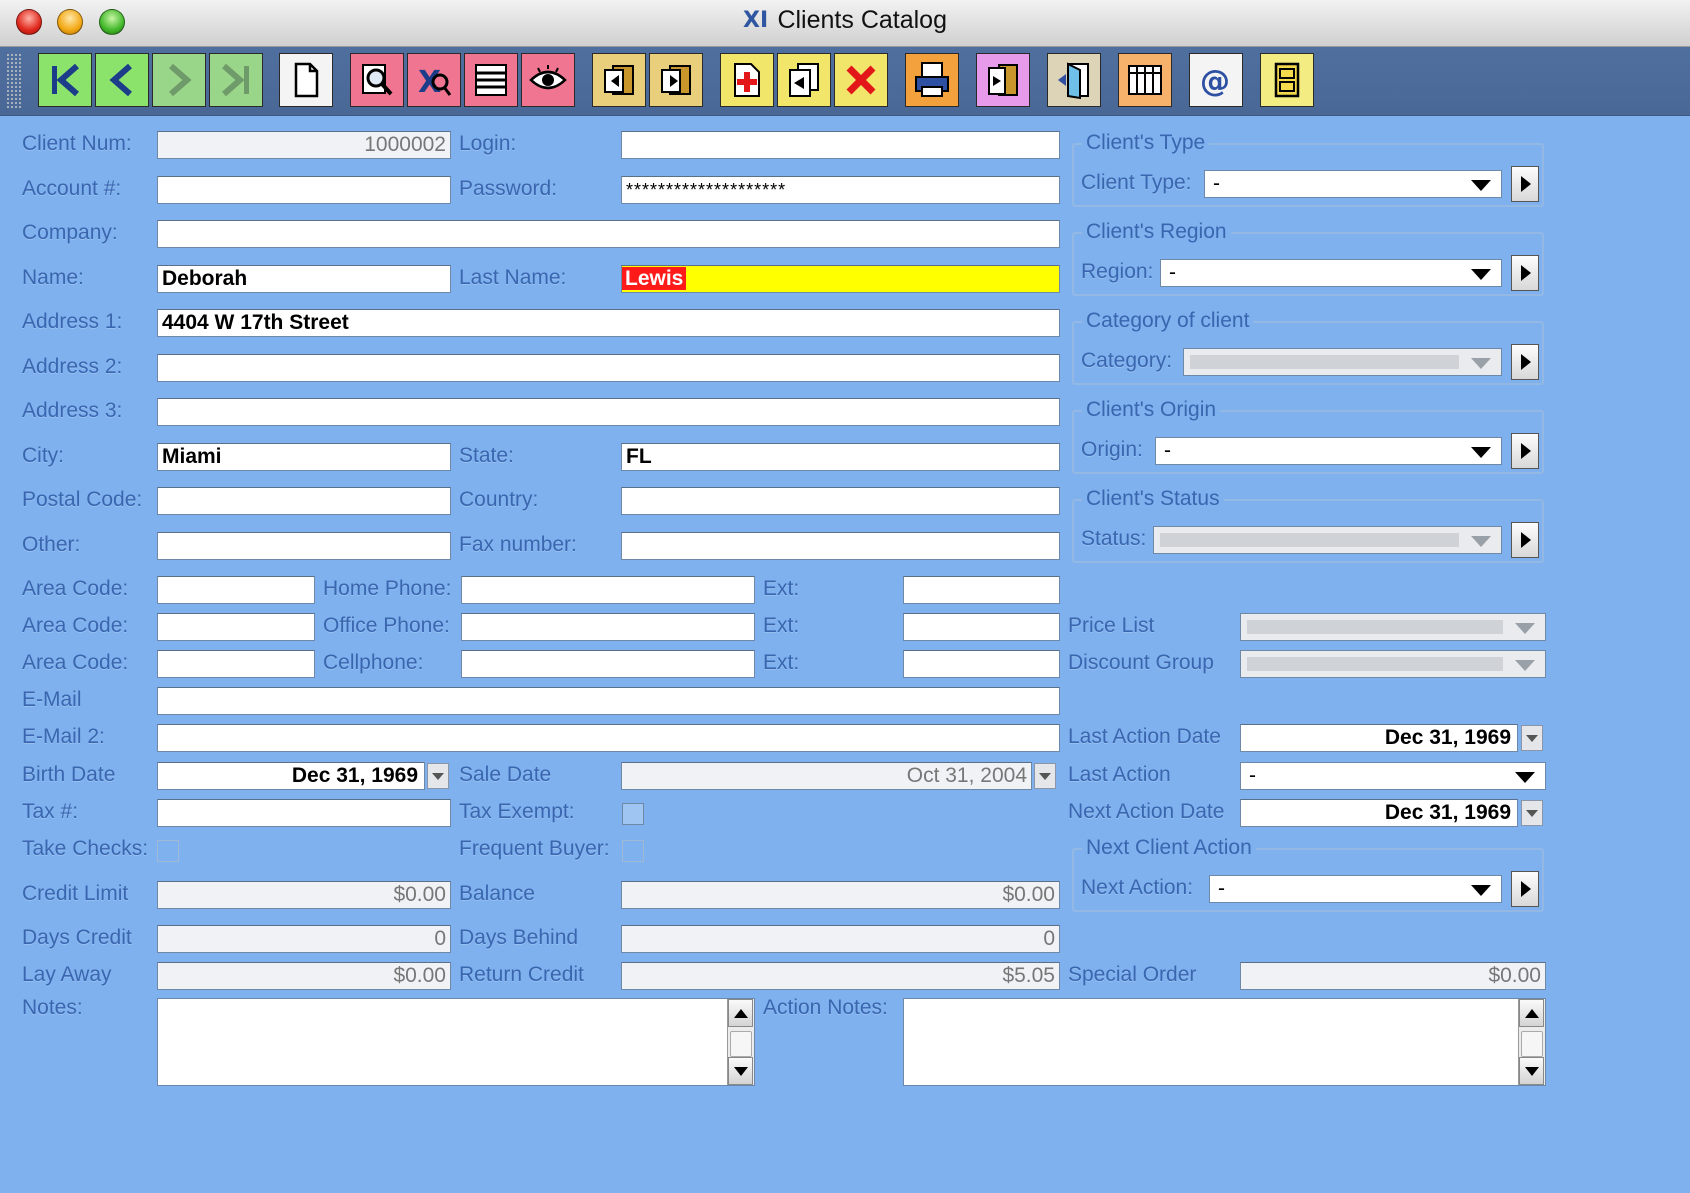  What do you see at coordinates (1525, 451) in the screenshot?
I see `origin-go-button` at bounding box center [1525, 451].